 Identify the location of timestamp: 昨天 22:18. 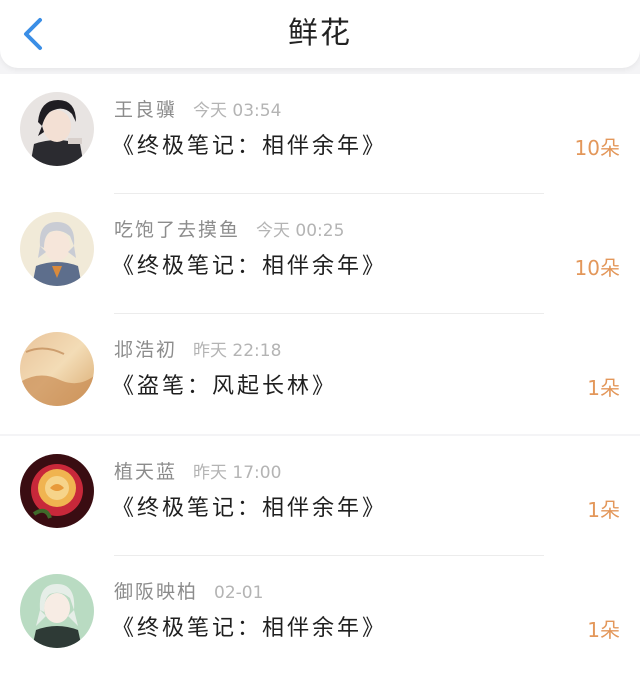
(237, 351).